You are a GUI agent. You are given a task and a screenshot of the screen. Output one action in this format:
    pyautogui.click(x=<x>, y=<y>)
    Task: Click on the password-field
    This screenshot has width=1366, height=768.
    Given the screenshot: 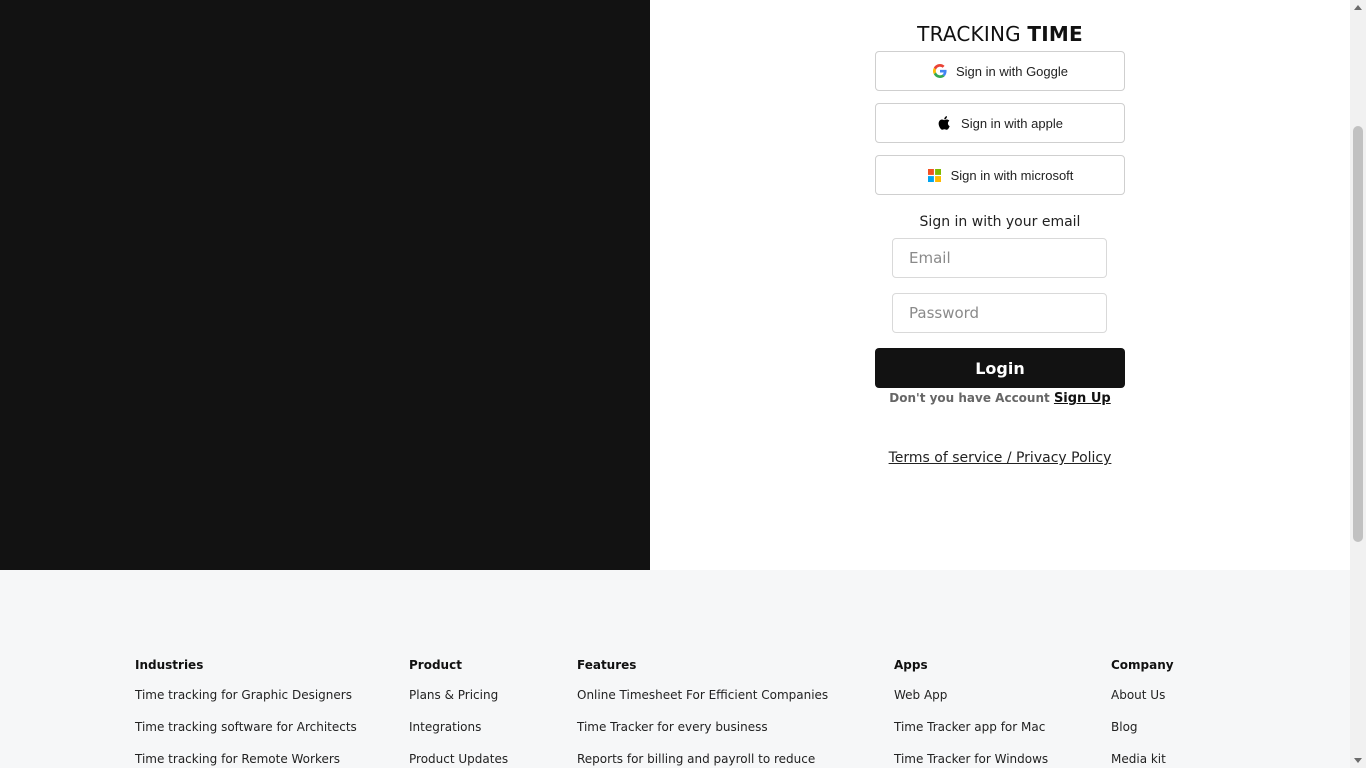 What is the action you would take?
    pyautogui.click(x=999, y=313)
    